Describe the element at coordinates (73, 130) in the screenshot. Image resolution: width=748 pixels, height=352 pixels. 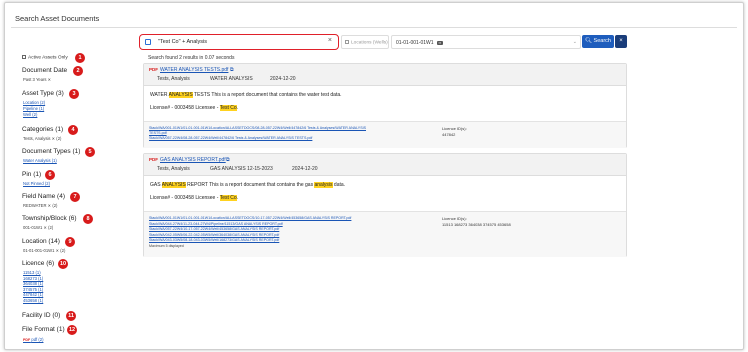
I see `callout-badge-4: 4` at that location.